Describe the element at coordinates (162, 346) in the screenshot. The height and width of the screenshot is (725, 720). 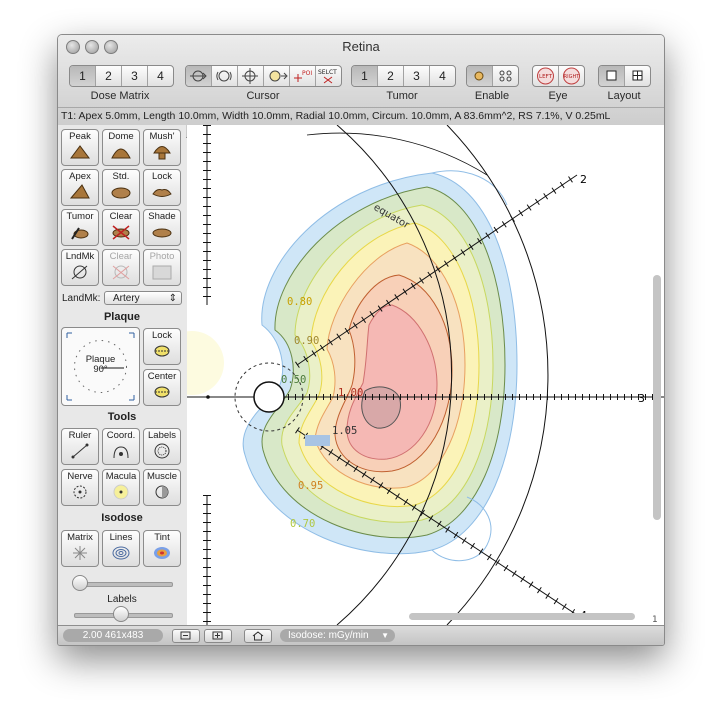
I see `plaque-lock-button: Lock` at that location.